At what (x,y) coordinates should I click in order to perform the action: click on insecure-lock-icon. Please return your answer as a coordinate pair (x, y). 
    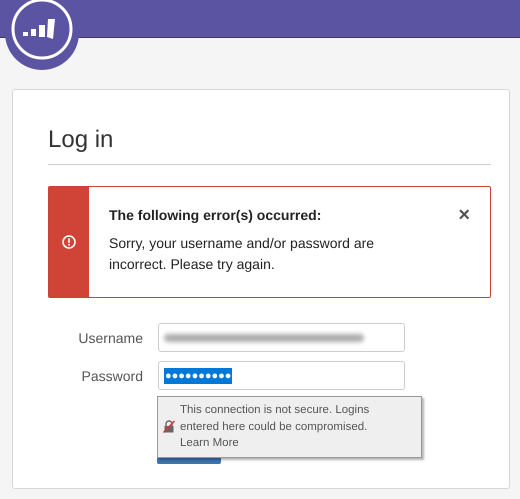
    Looking at the image, I should click on (169, 427).